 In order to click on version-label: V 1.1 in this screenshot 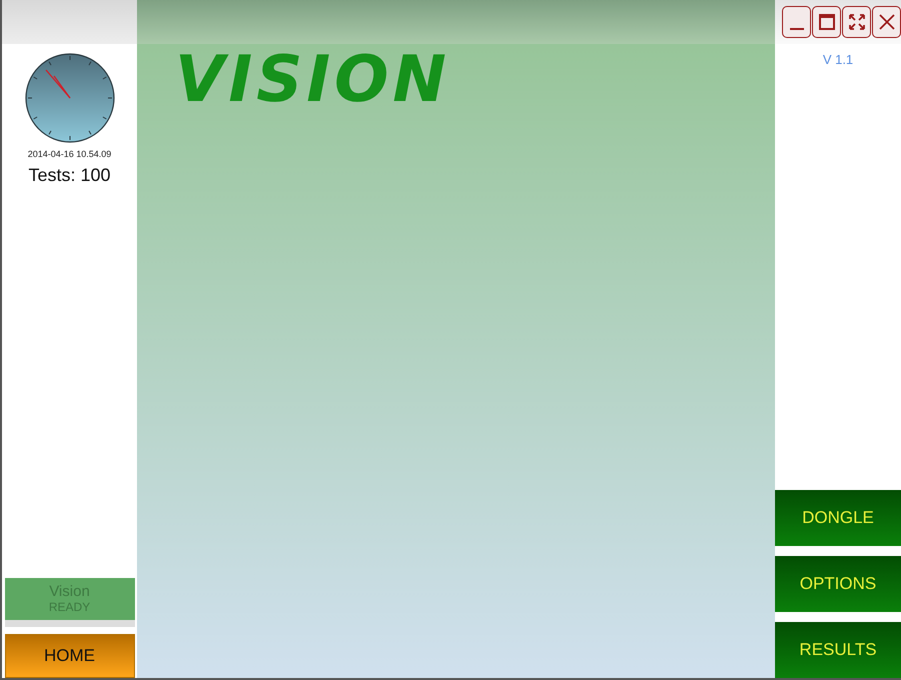, I will do `click(838, 59)`.